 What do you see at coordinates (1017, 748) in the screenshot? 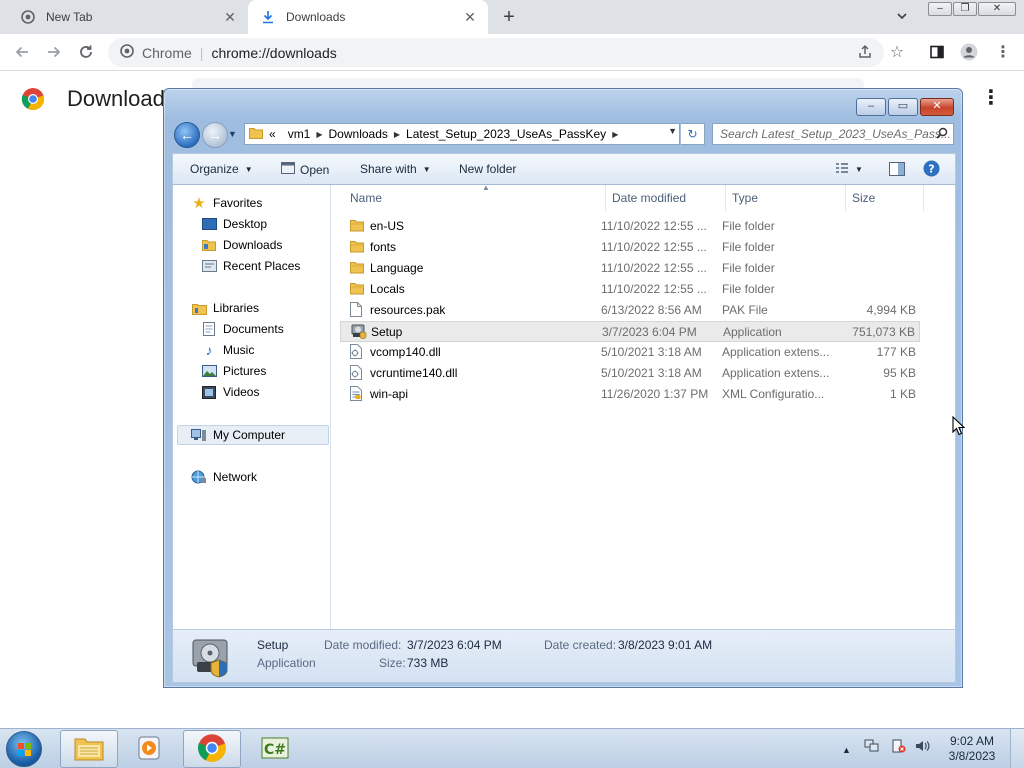
I see `show-desktop-button` at bounding box center [1017, 748].